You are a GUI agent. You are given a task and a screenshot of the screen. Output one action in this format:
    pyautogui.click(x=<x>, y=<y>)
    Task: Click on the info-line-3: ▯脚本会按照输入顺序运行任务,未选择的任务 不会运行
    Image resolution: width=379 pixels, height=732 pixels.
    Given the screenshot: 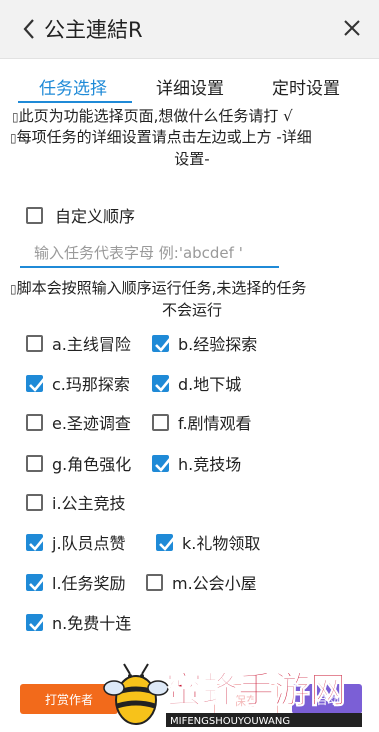 What is the action you would take?
    pyautogui.click(x=192, y=299)
    